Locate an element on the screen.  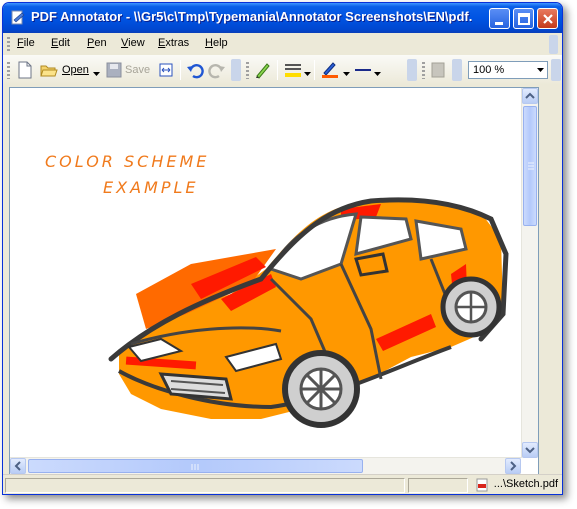
menu-file: File is located at coordinates (26, 43).